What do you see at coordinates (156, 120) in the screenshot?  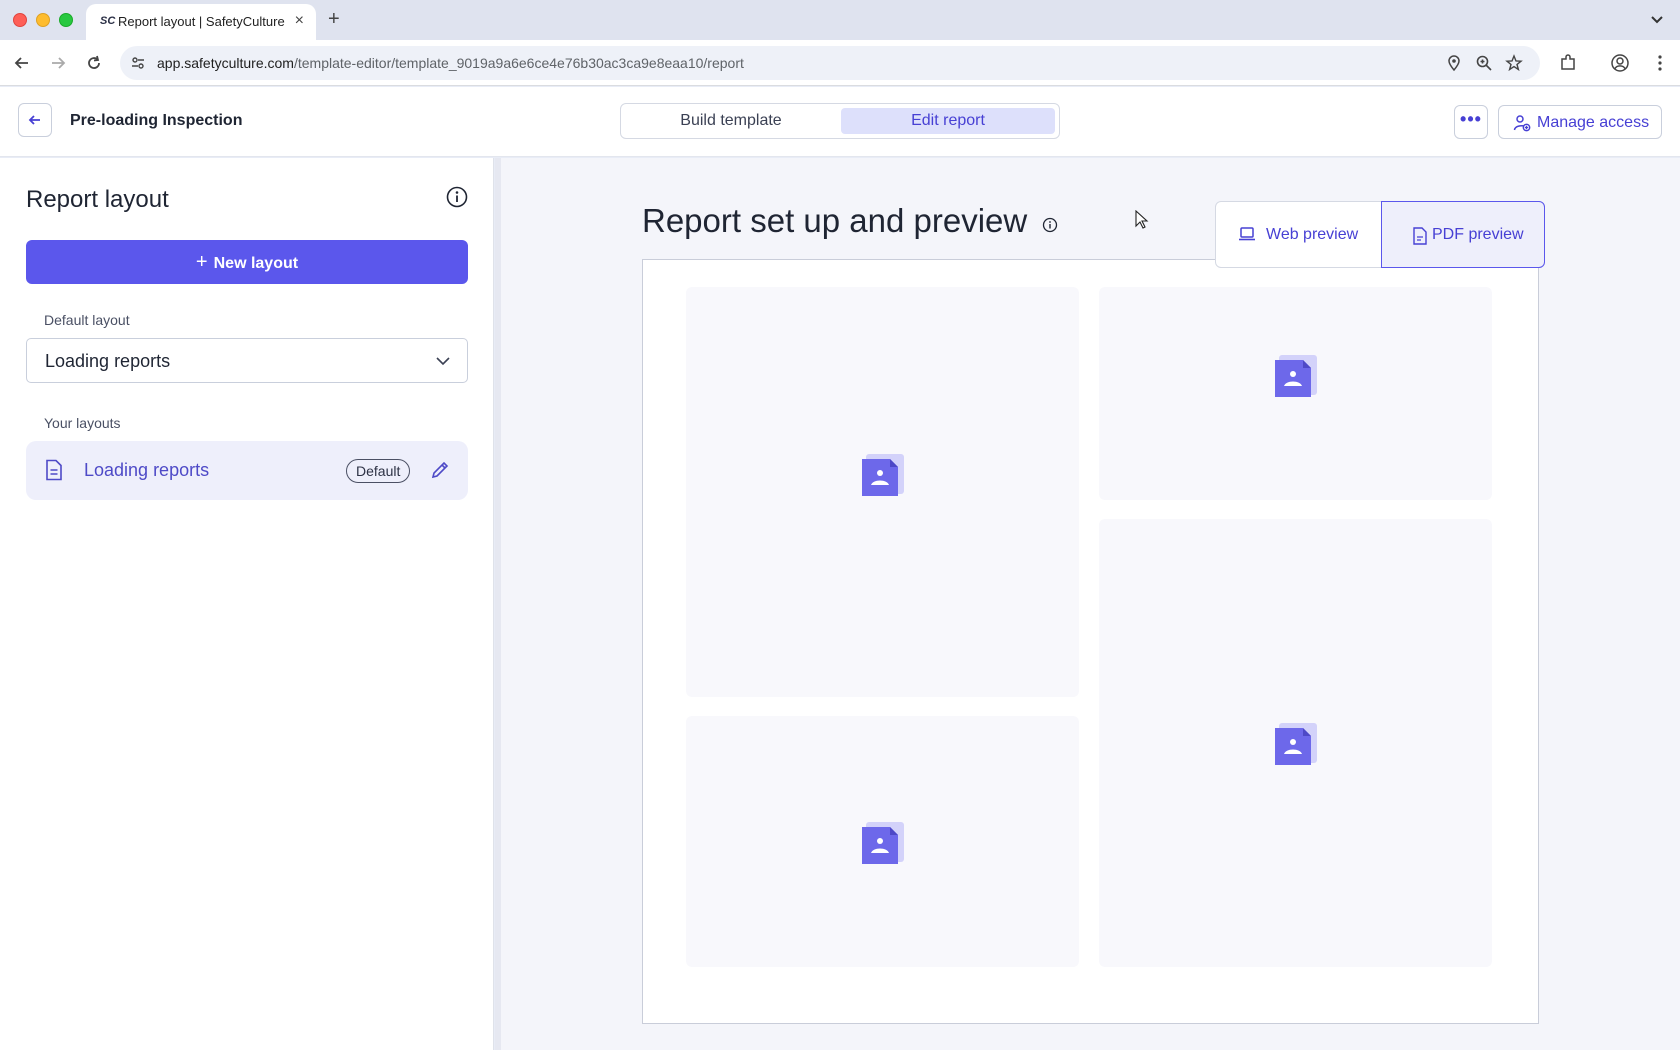 I see `inspection-title: Pre-loading Inspection` at bounding box center [156, 120].